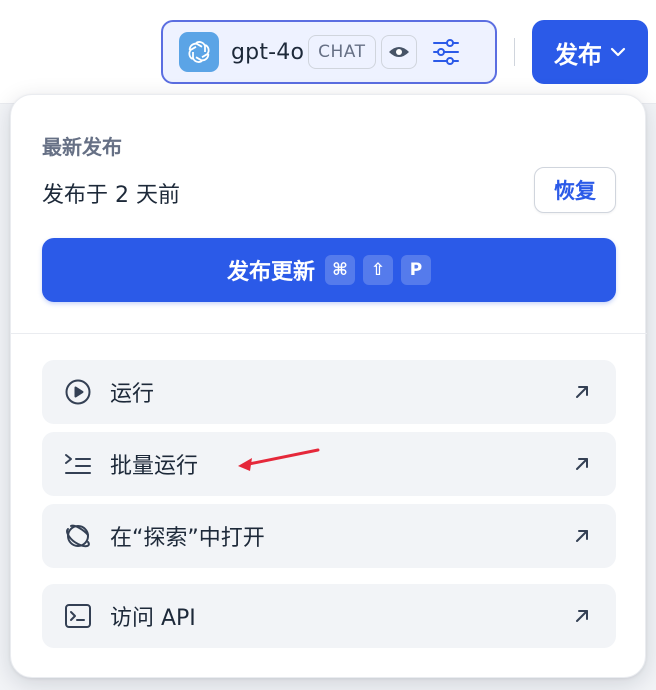  I want to click on shift-key: ⇧, so click(378, 270).